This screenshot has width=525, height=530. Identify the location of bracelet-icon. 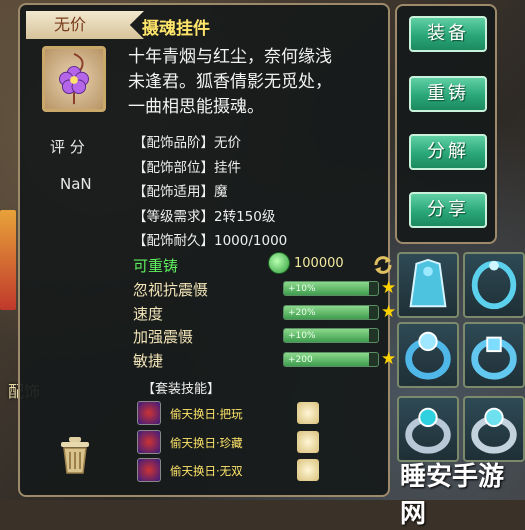
(494, 285).